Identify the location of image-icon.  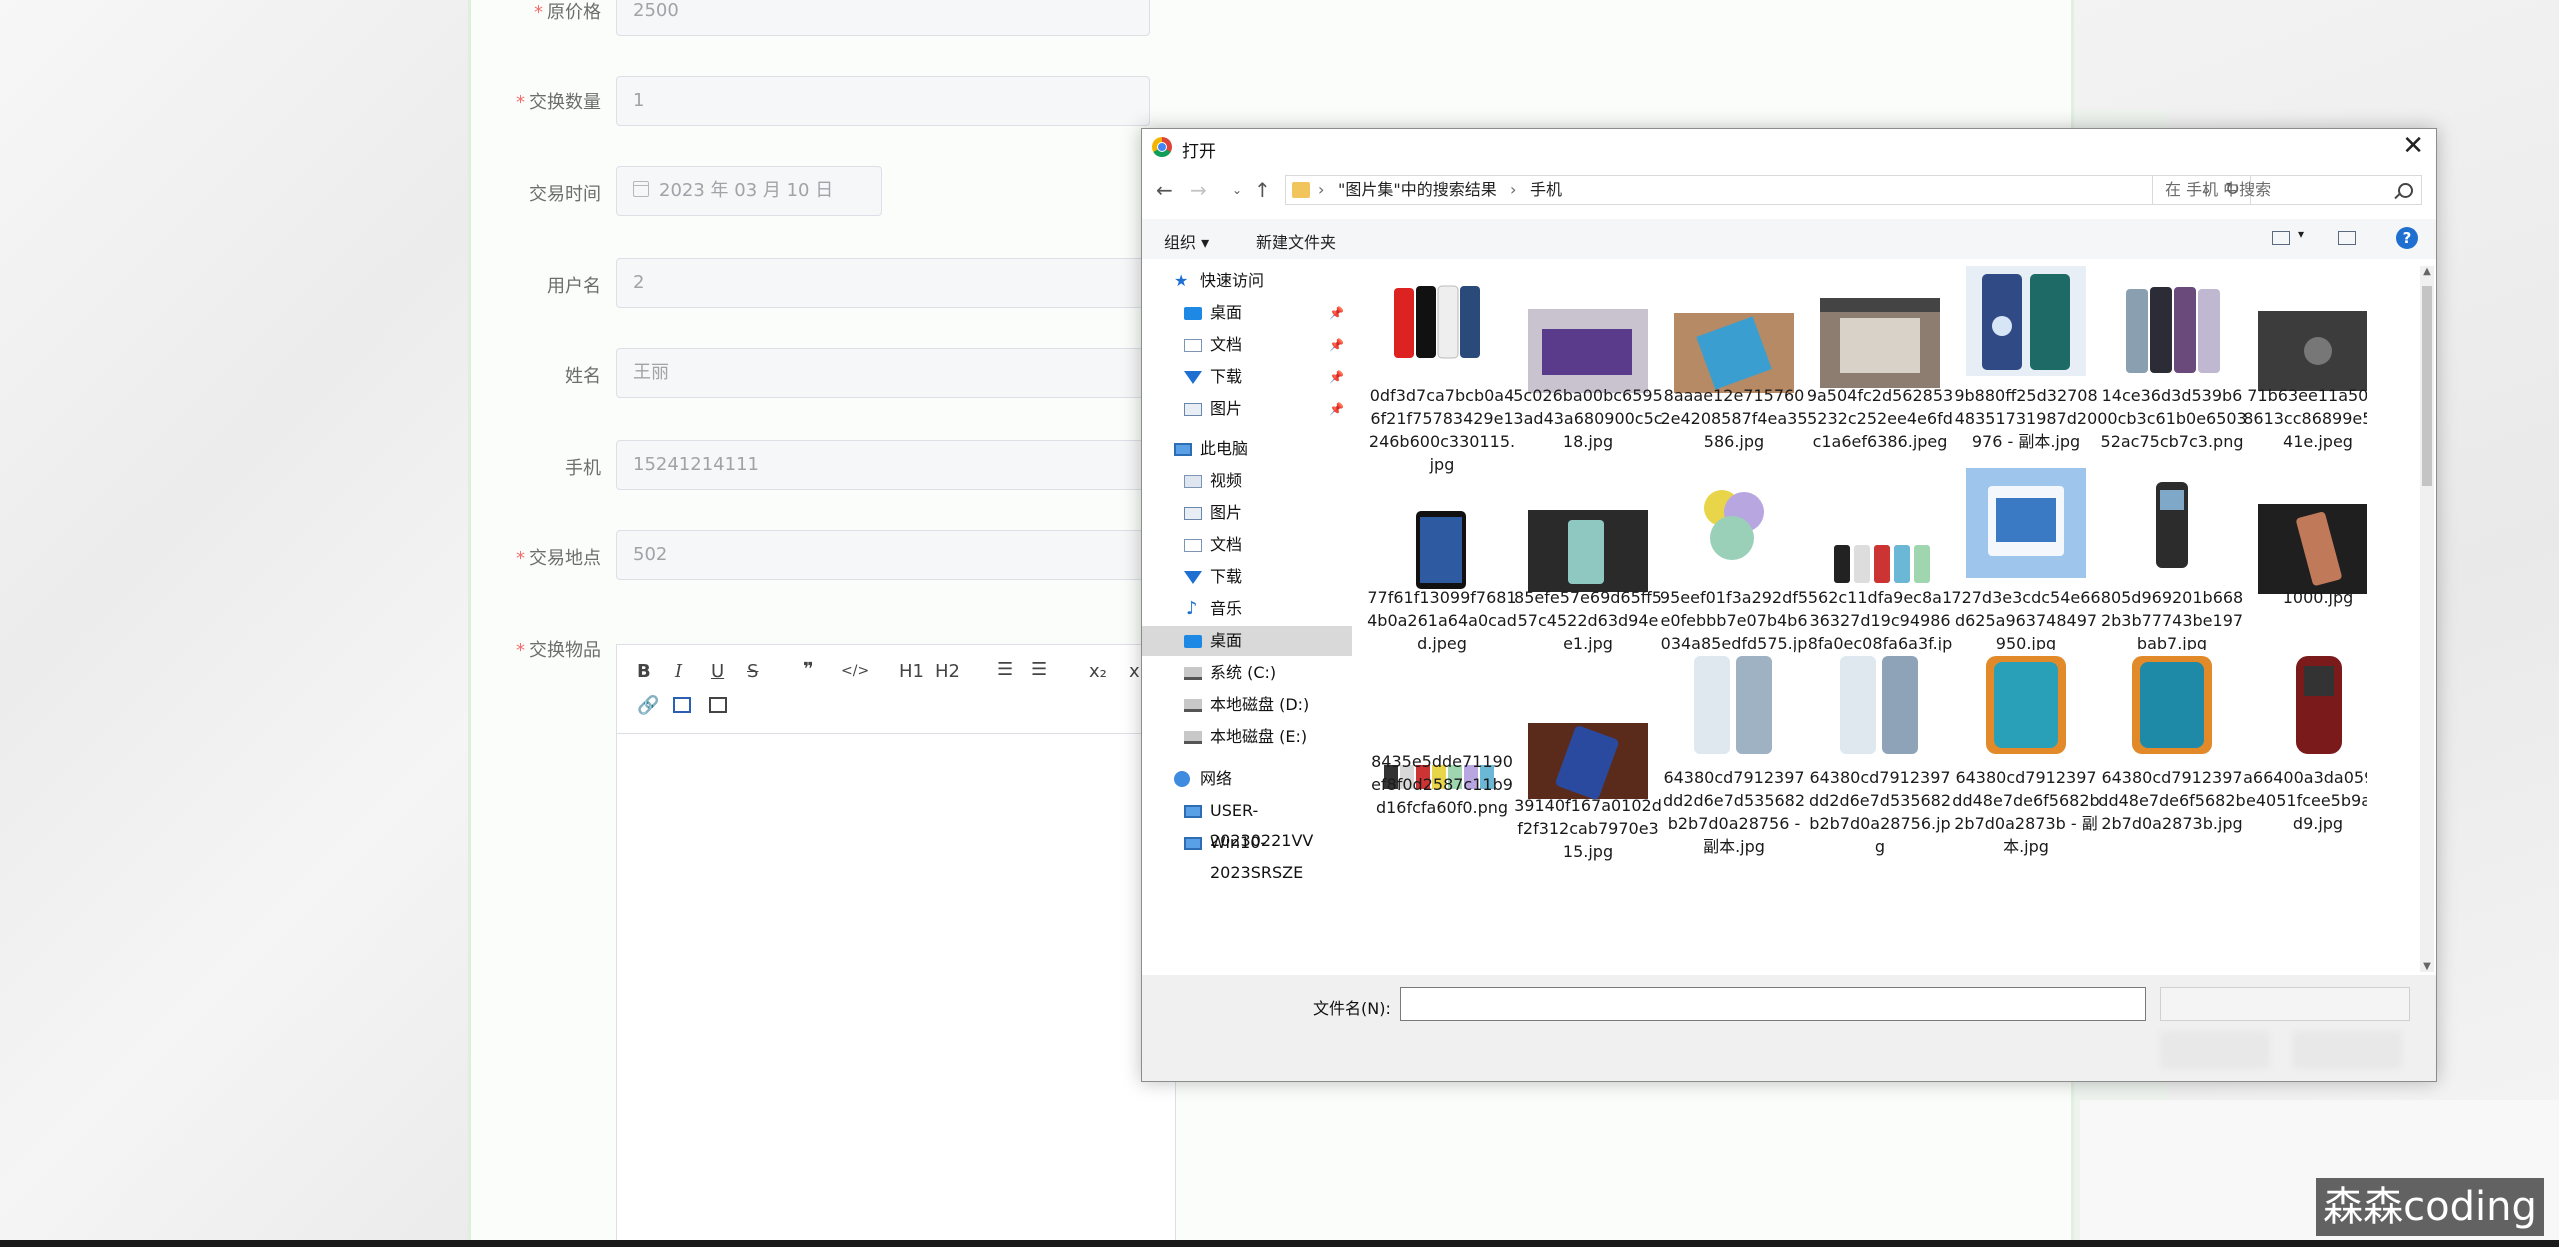
(682, 705).